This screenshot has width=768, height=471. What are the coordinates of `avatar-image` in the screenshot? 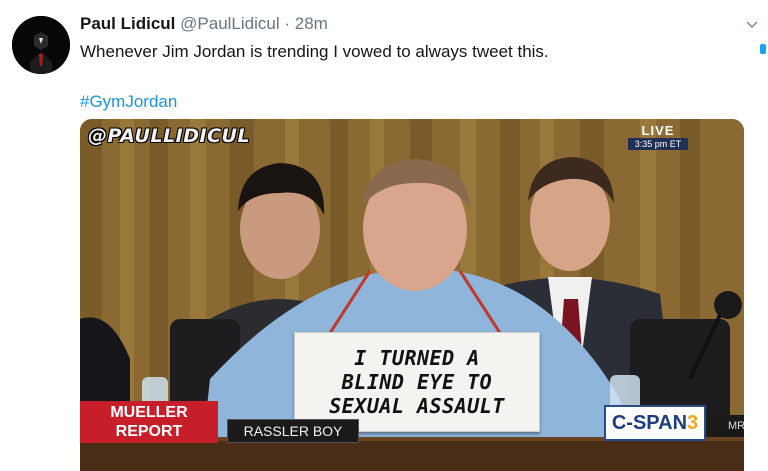 It's located at (41, 45).